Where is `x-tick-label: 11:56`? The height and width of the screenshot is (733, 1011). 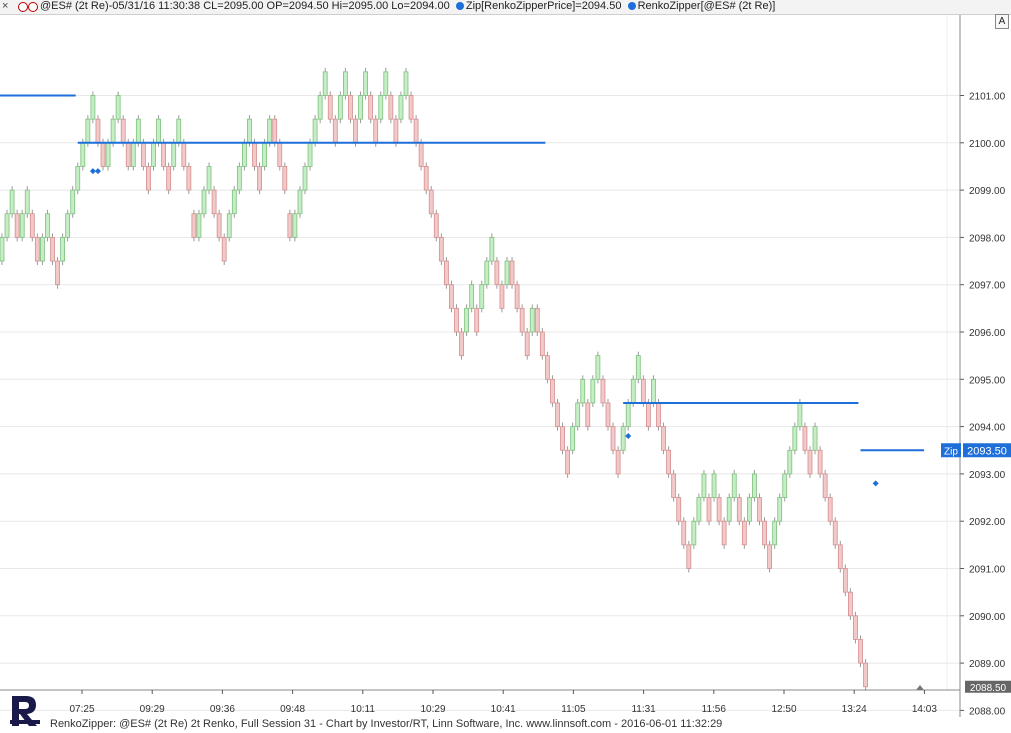
x-tick-label: 11:56 is located at coordinates (714, 709).